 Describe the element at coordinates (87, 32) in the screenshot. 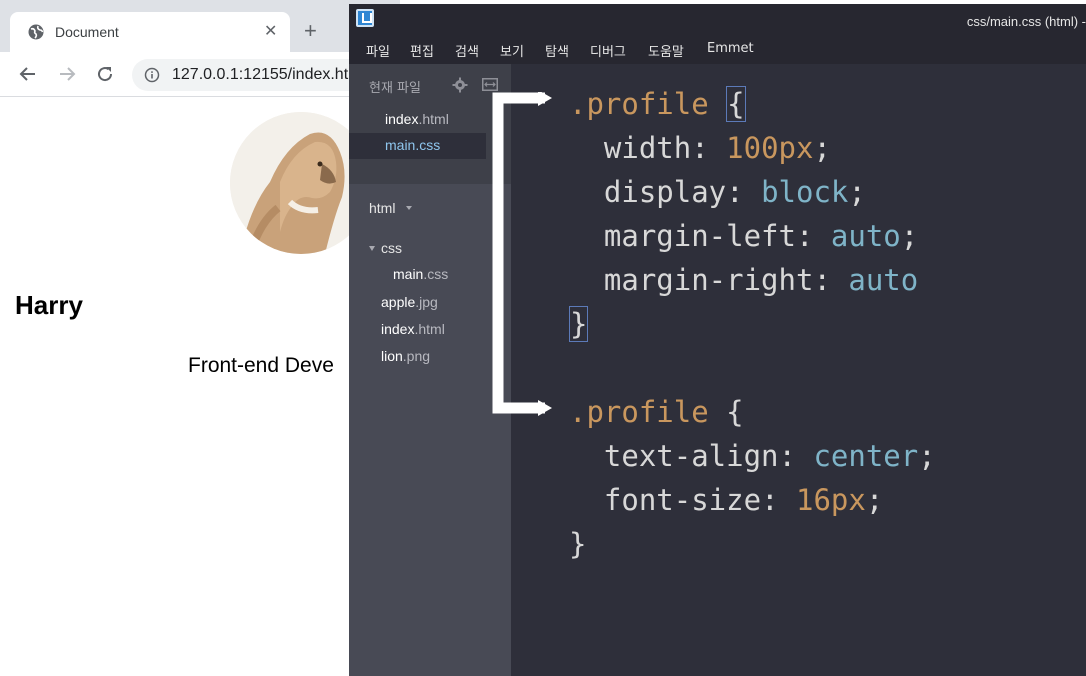

I see `tab-title: Document` at that location.